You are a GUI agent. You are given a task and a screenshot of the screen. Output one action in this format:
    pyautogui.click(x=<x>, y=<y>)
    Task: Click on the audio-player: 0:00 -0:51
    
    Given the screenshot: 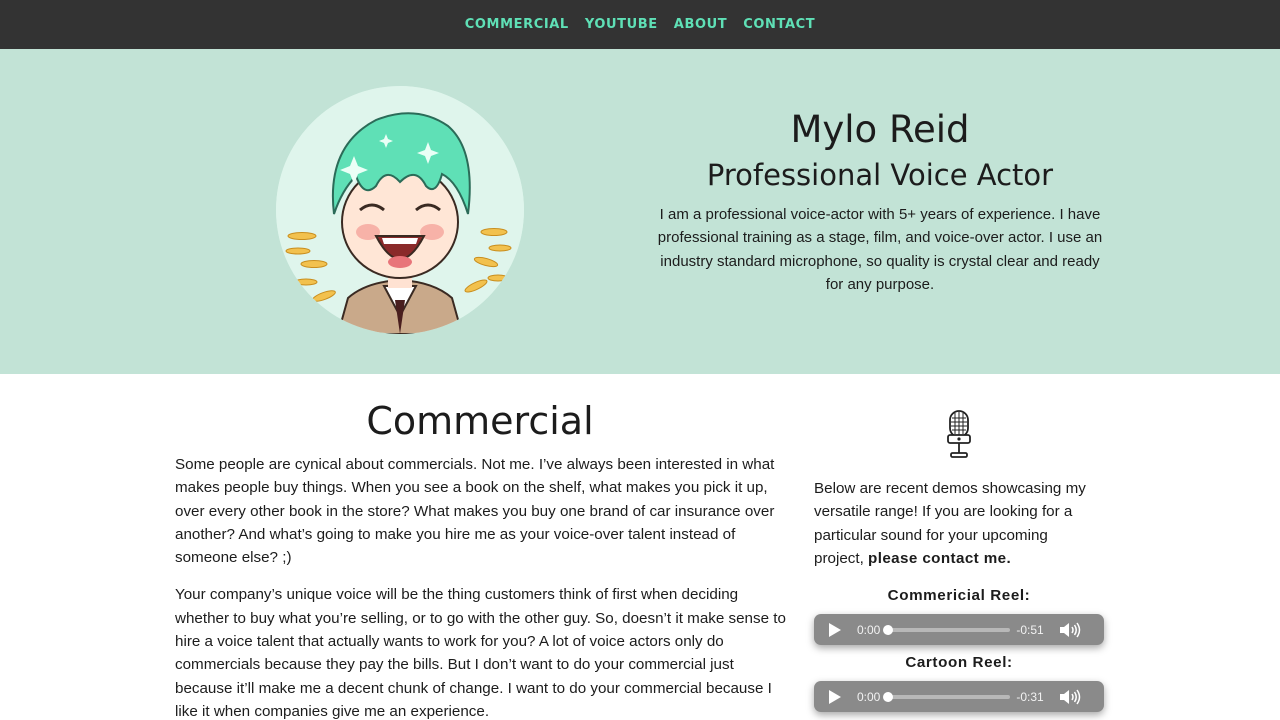 What is the action you would take?
    pyautogui.click(x=959, y=630)
    